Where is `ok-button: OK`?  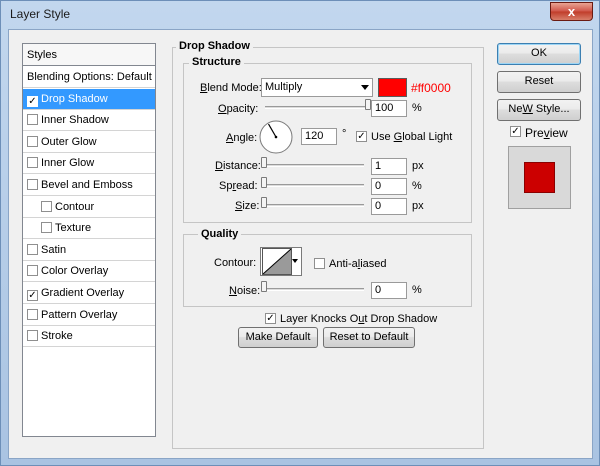
ok-button: OK is located at coordinates (539, 54).